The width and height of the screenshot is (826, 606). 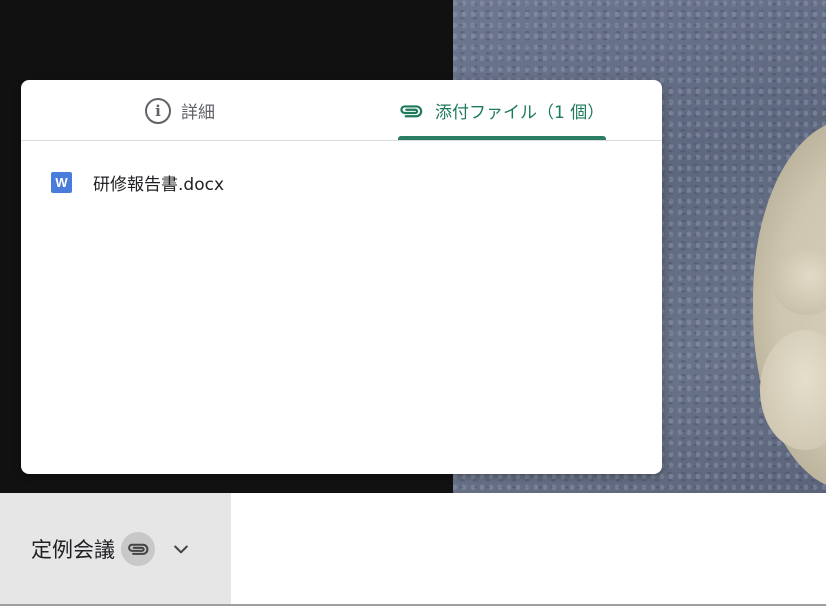 I want to click on tab-attachments: 添付ファイル（1 個）, so click(x=500, y=110).